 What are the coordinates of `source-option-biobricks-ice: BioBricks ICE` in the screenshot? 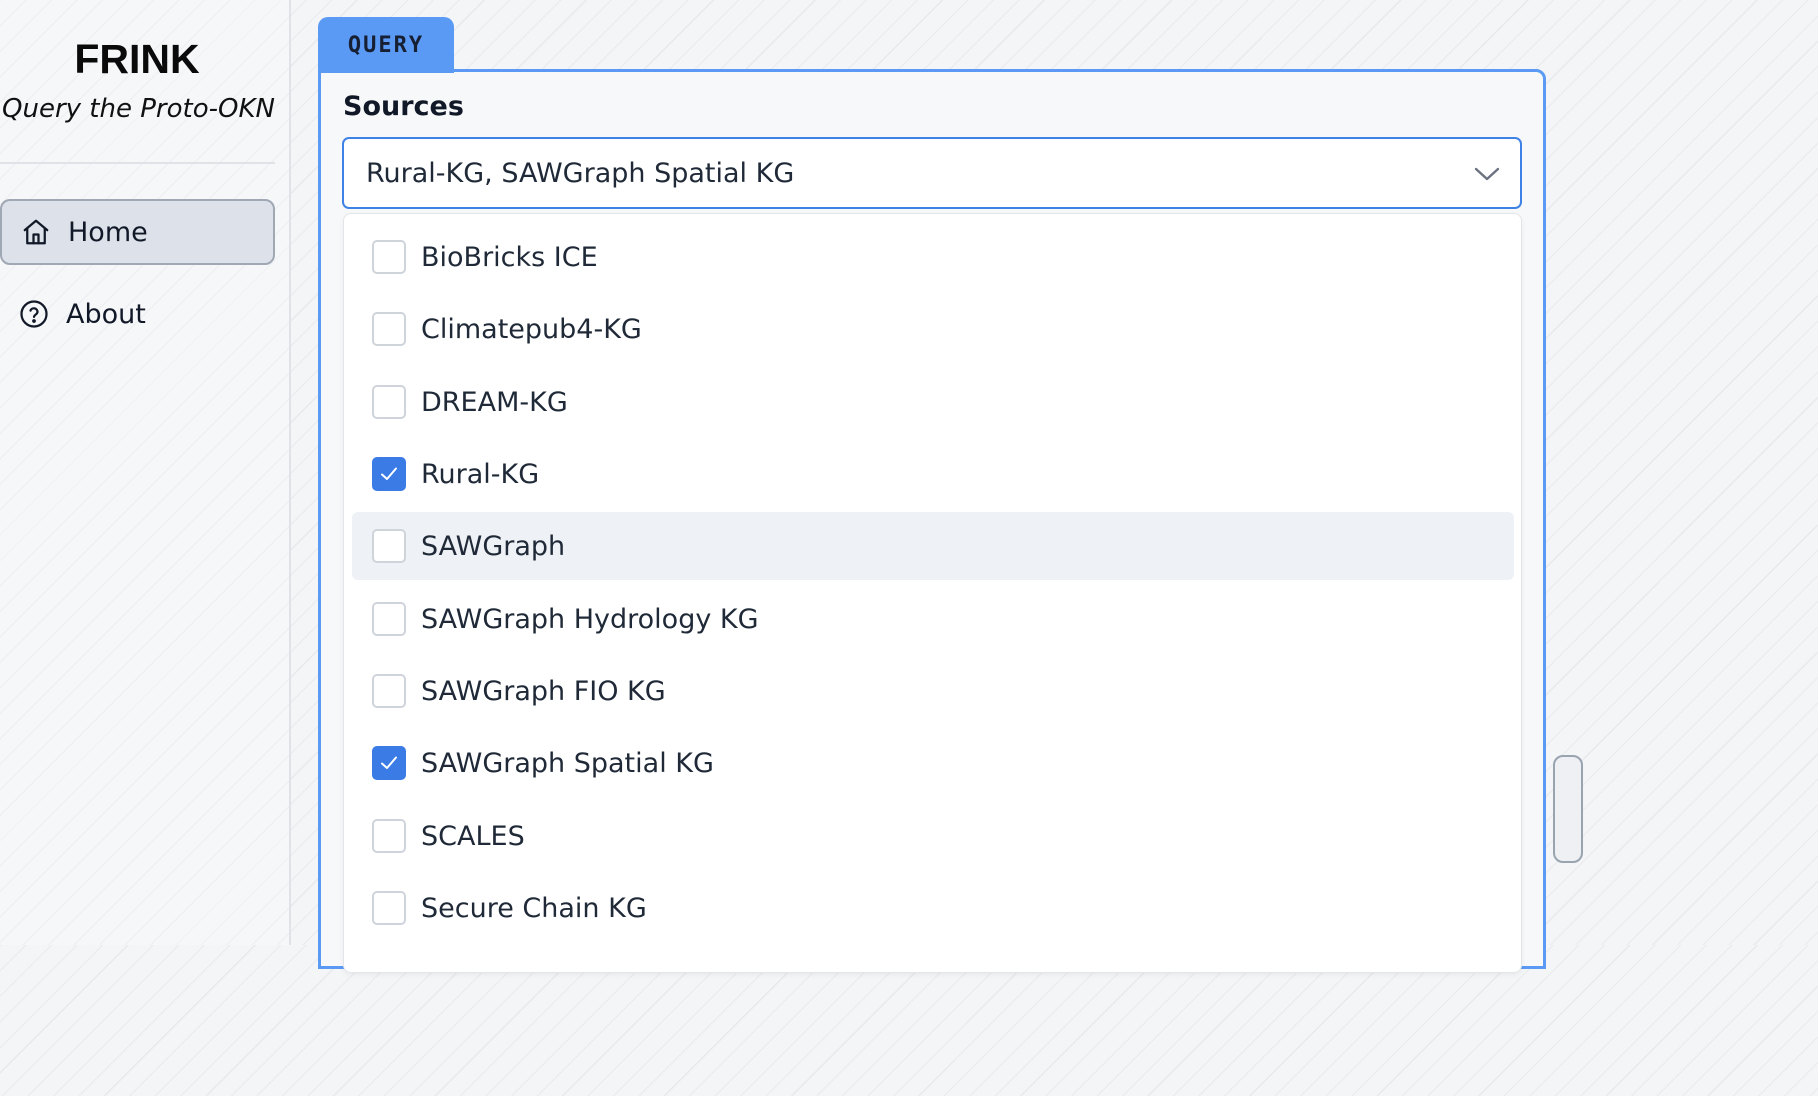 It's located at (933, 257).